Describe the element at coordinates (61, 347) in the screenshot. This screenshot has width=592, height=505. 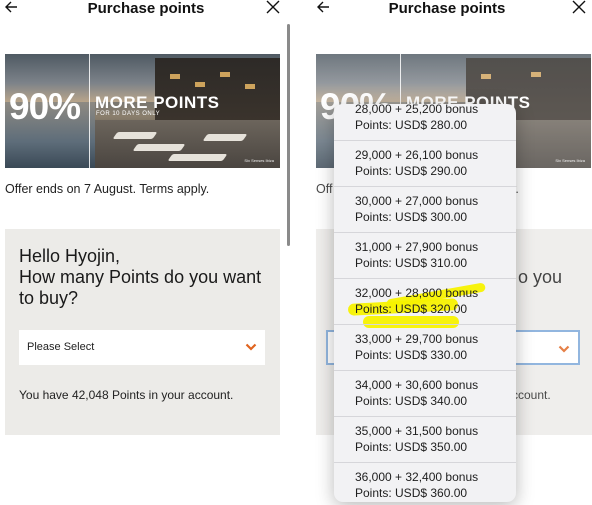
I see `points-select-value: Please Select` at that location.